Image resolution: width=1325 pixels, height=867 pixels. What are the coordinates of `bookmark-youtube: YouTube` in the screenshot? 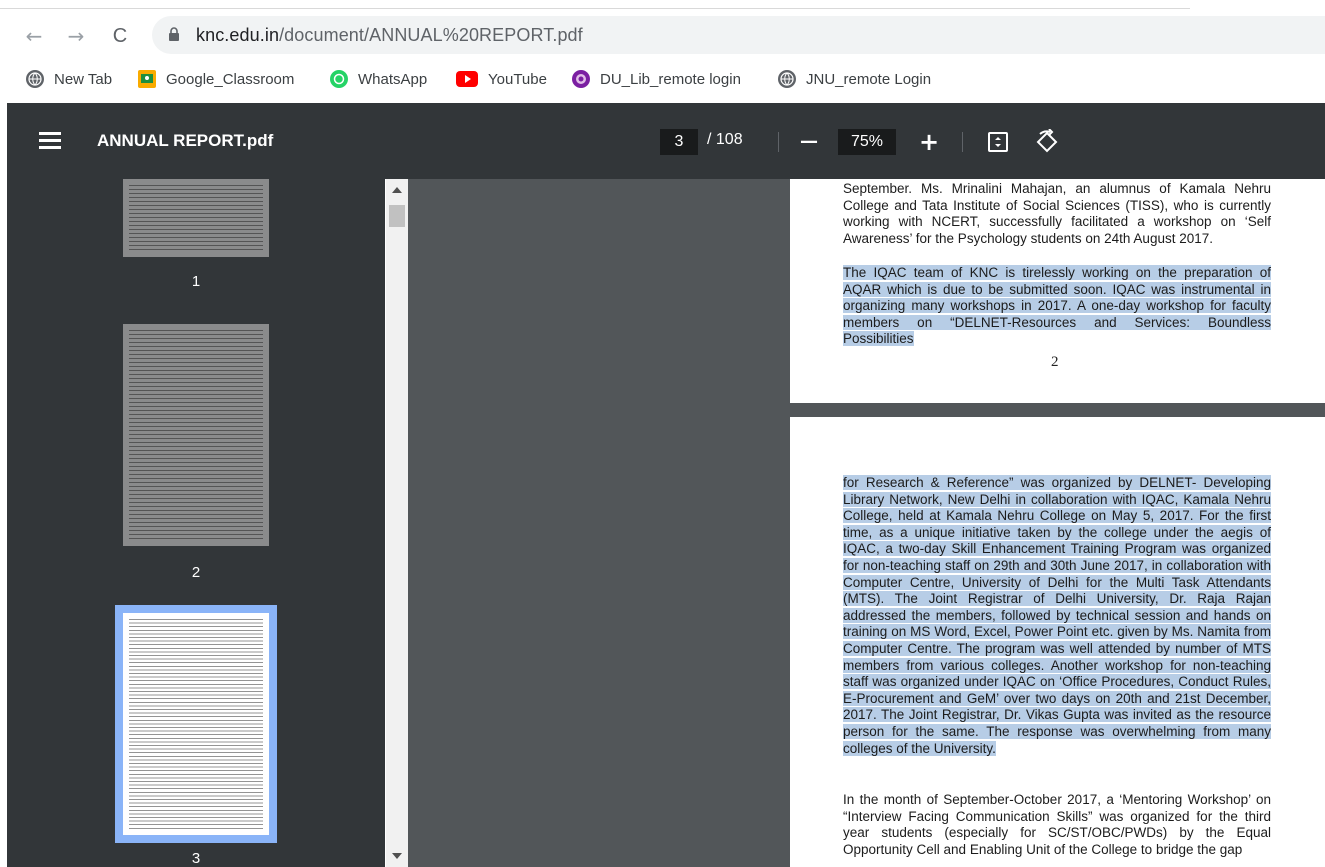 It's located at (501, 79).